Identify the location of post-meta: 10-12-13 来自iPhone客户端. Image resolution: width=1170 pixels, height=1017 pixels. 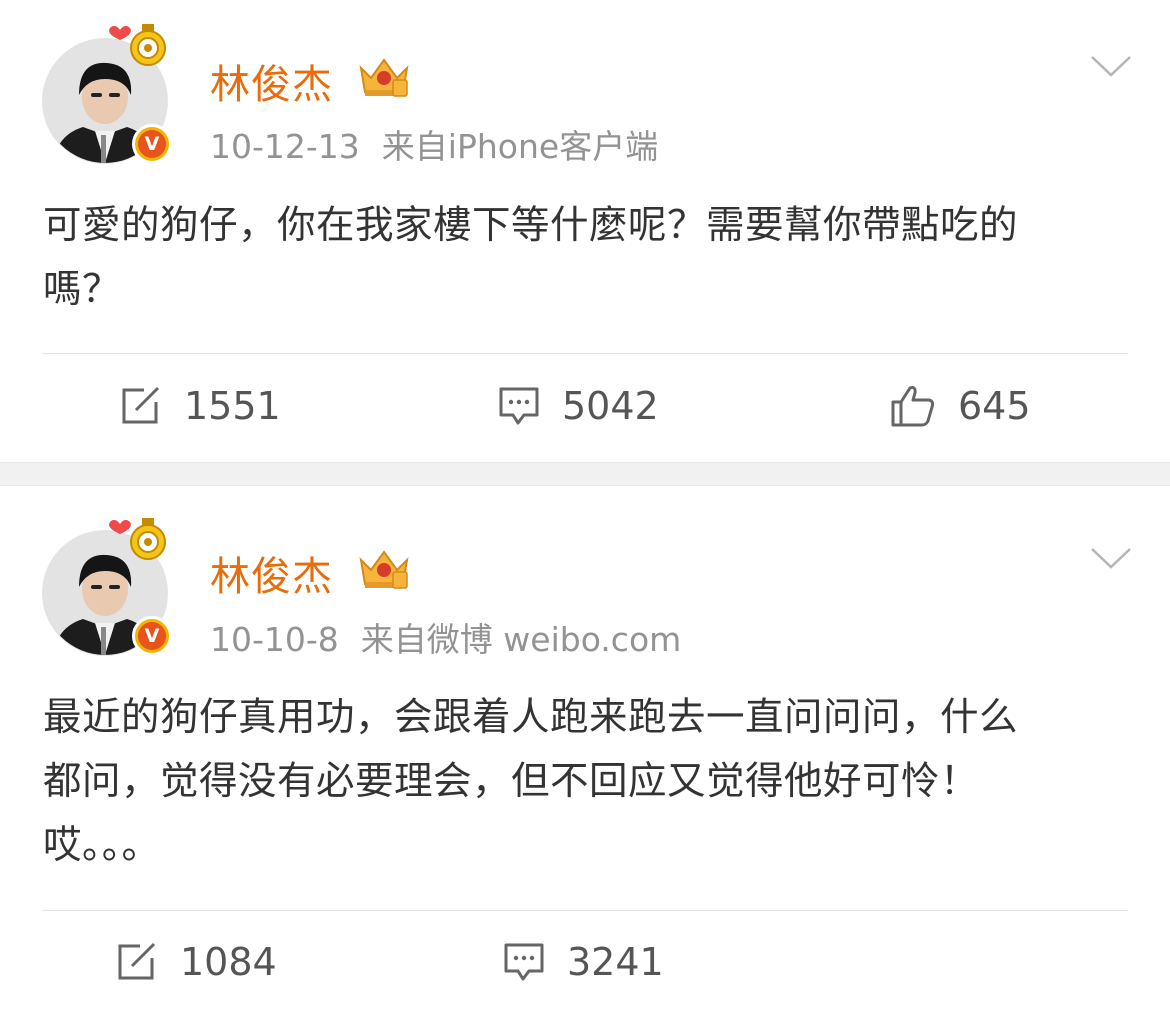
(434, 144).